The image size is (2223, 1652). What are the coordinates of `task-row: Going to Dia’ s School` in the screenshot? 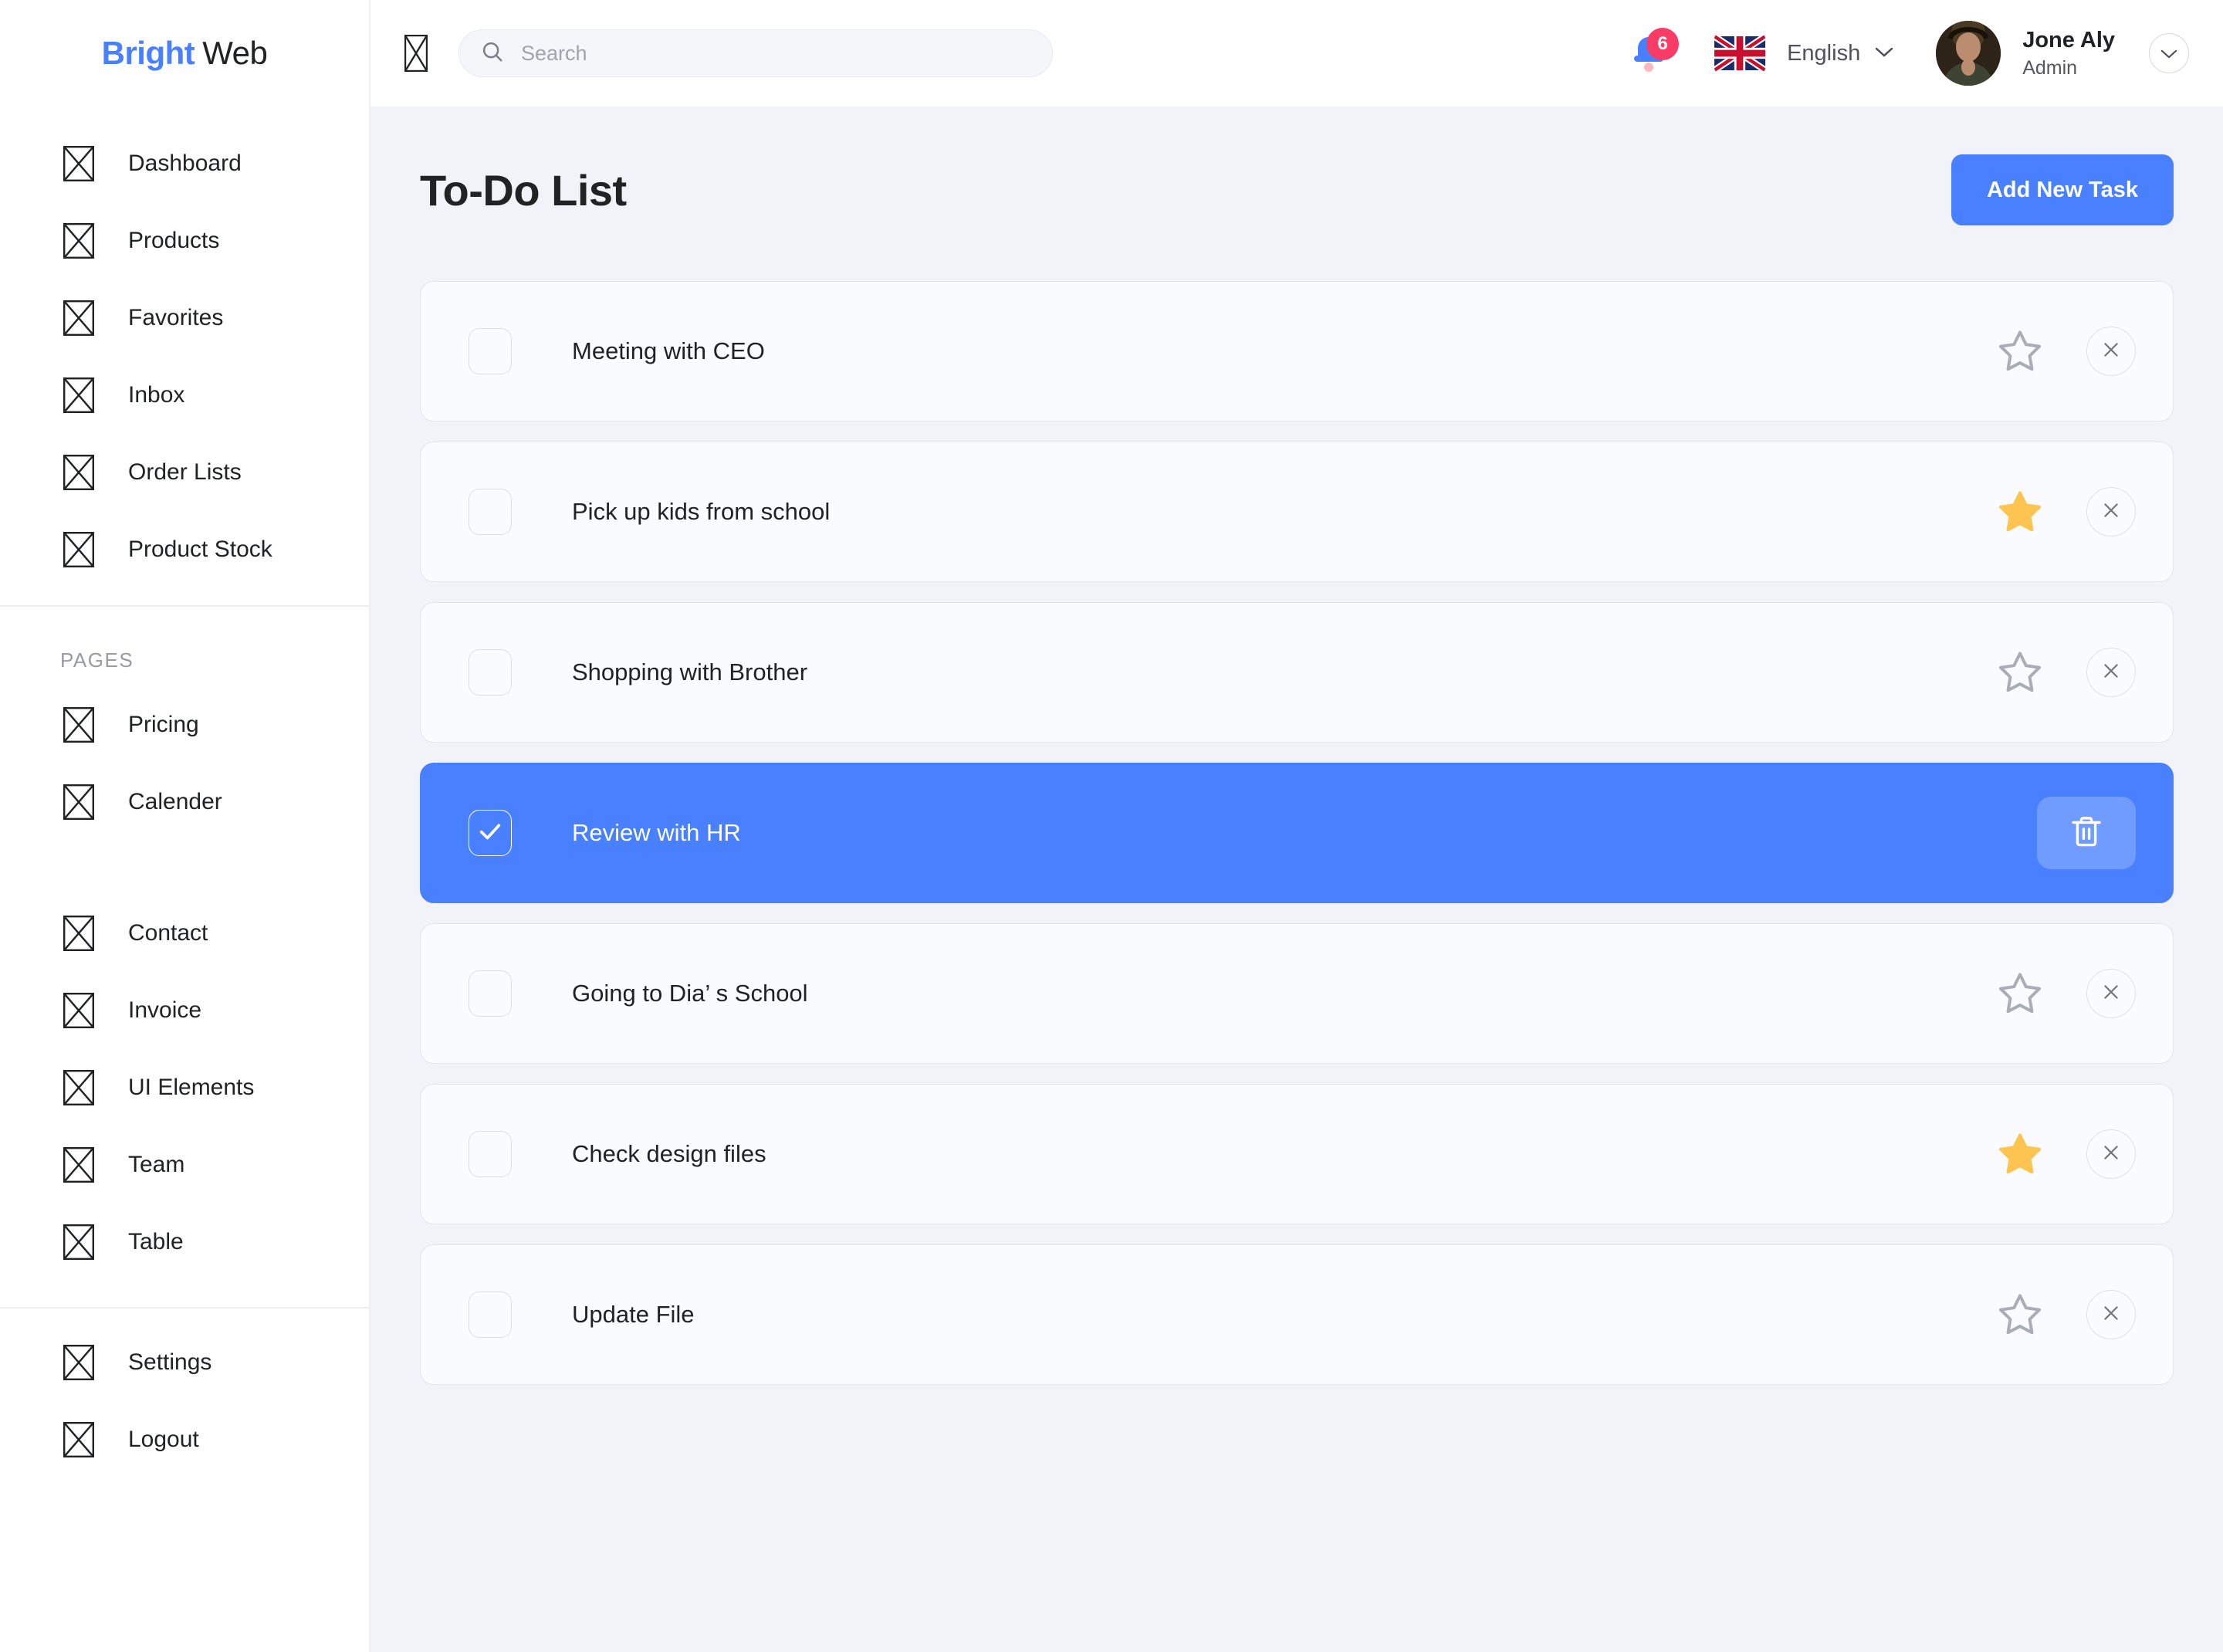 It's located at (1297, 994).